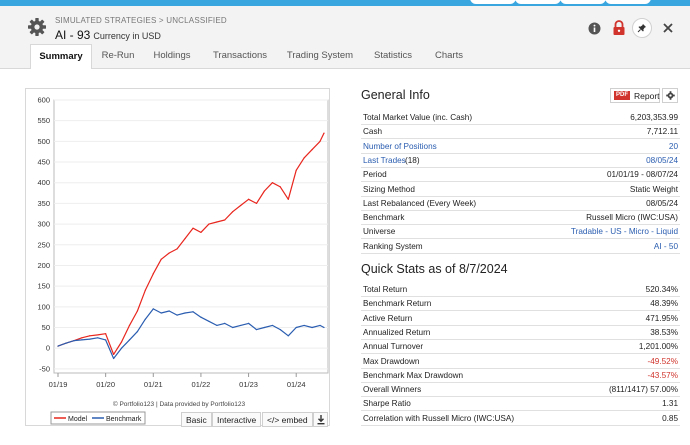 Image resolution: width=690 pixels, height=445 pixels. What do you see at coordinates (661, 289) in the screenshot?
I see `quick-stats-value: 520.34%` at bounding box center [661, 289].